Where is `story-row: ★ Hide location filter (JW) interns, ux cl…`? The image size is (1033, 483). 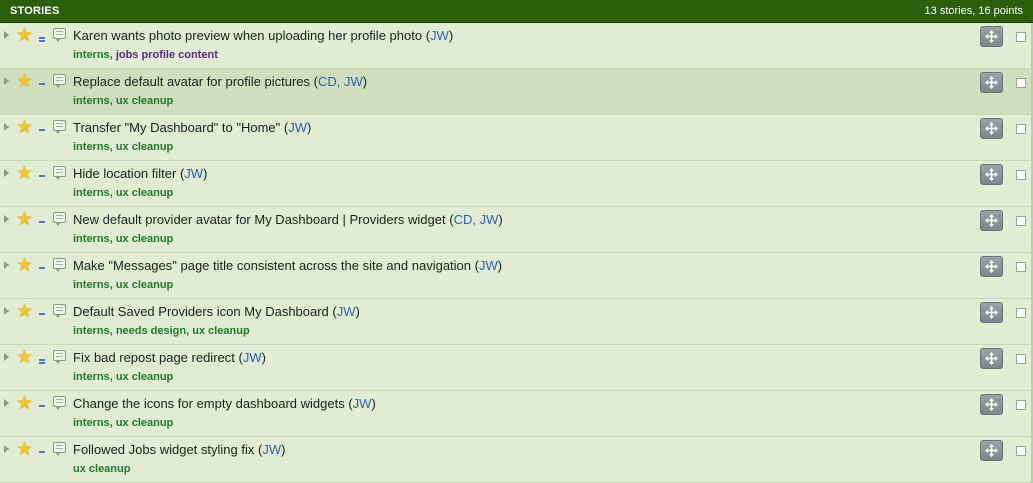
story-row: ★ Hide location filter (JW) interns, ux cl… is located at coordinates (516, 184).